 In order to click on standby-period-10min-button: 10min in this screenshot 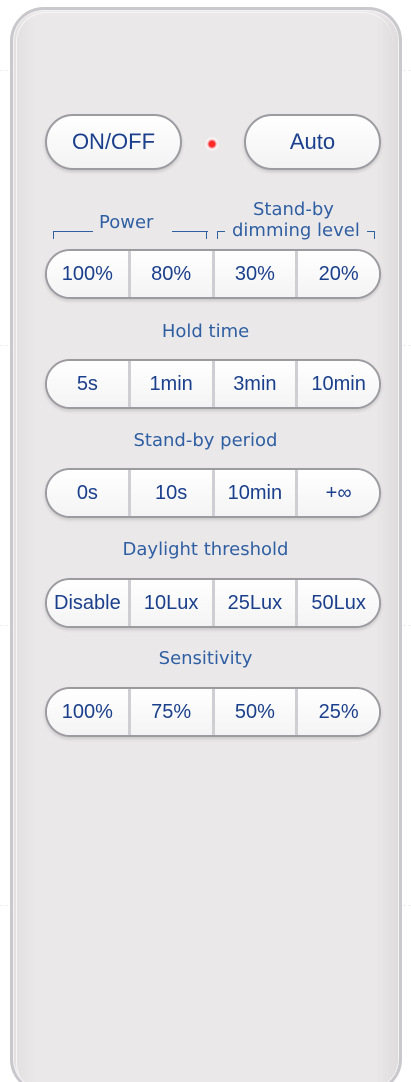, I will do `click(253, 493)`.